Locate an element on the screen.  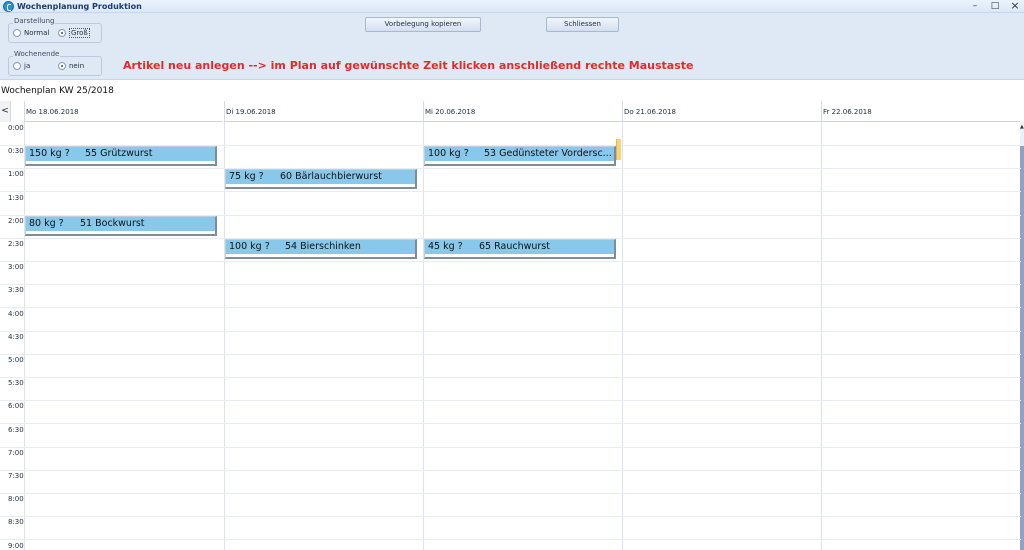
radio-ja-label: ja is located at coordinates (27, 66).